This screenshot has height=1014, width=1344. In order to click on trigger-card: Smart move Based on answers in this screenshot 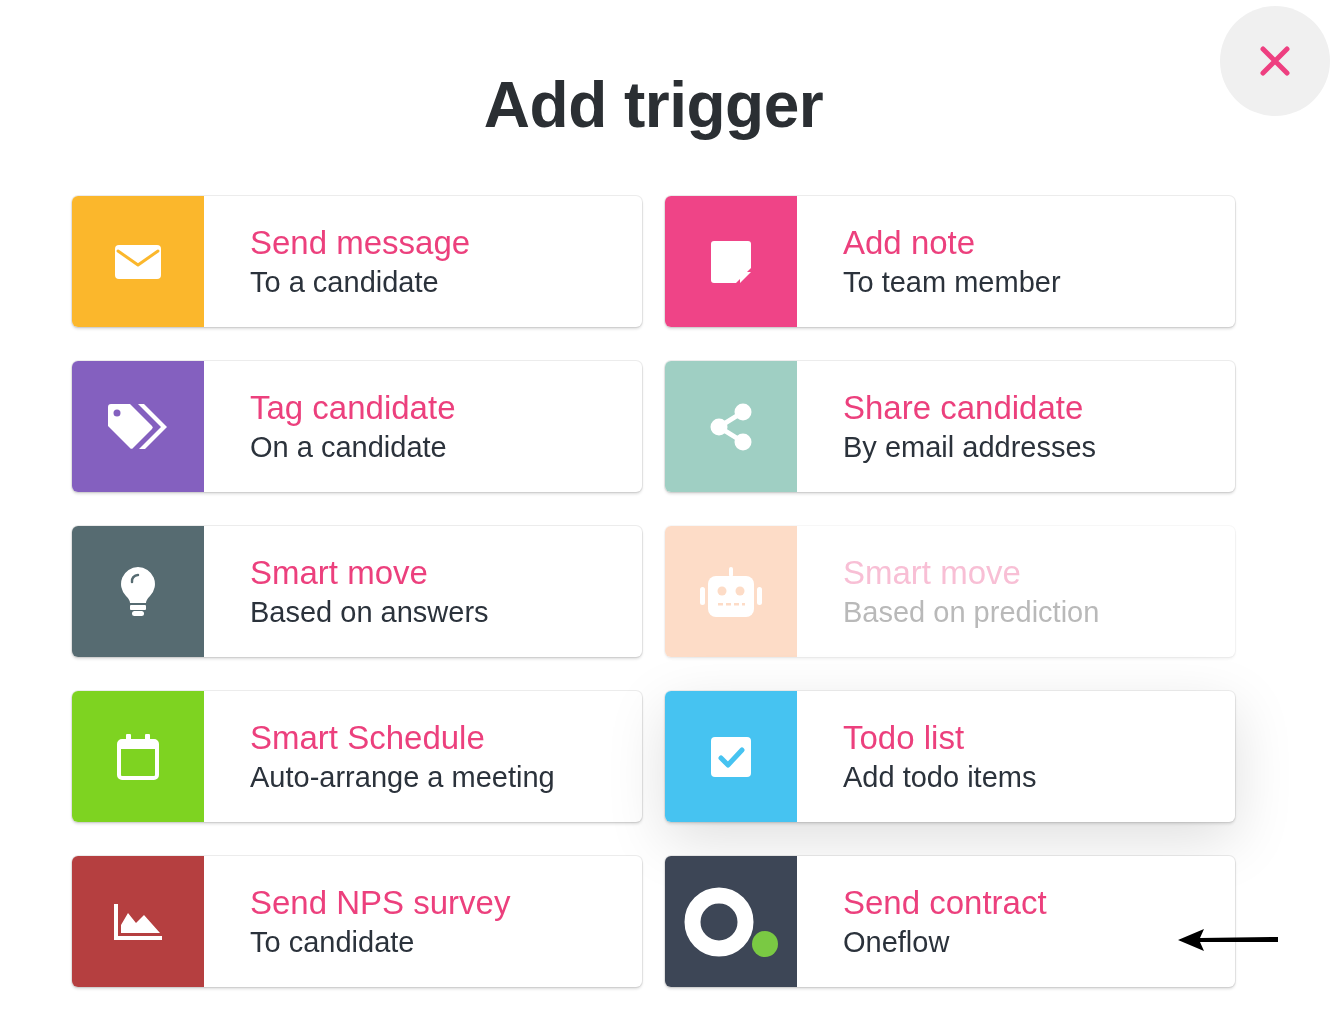, I will do `click(357, 591)`.